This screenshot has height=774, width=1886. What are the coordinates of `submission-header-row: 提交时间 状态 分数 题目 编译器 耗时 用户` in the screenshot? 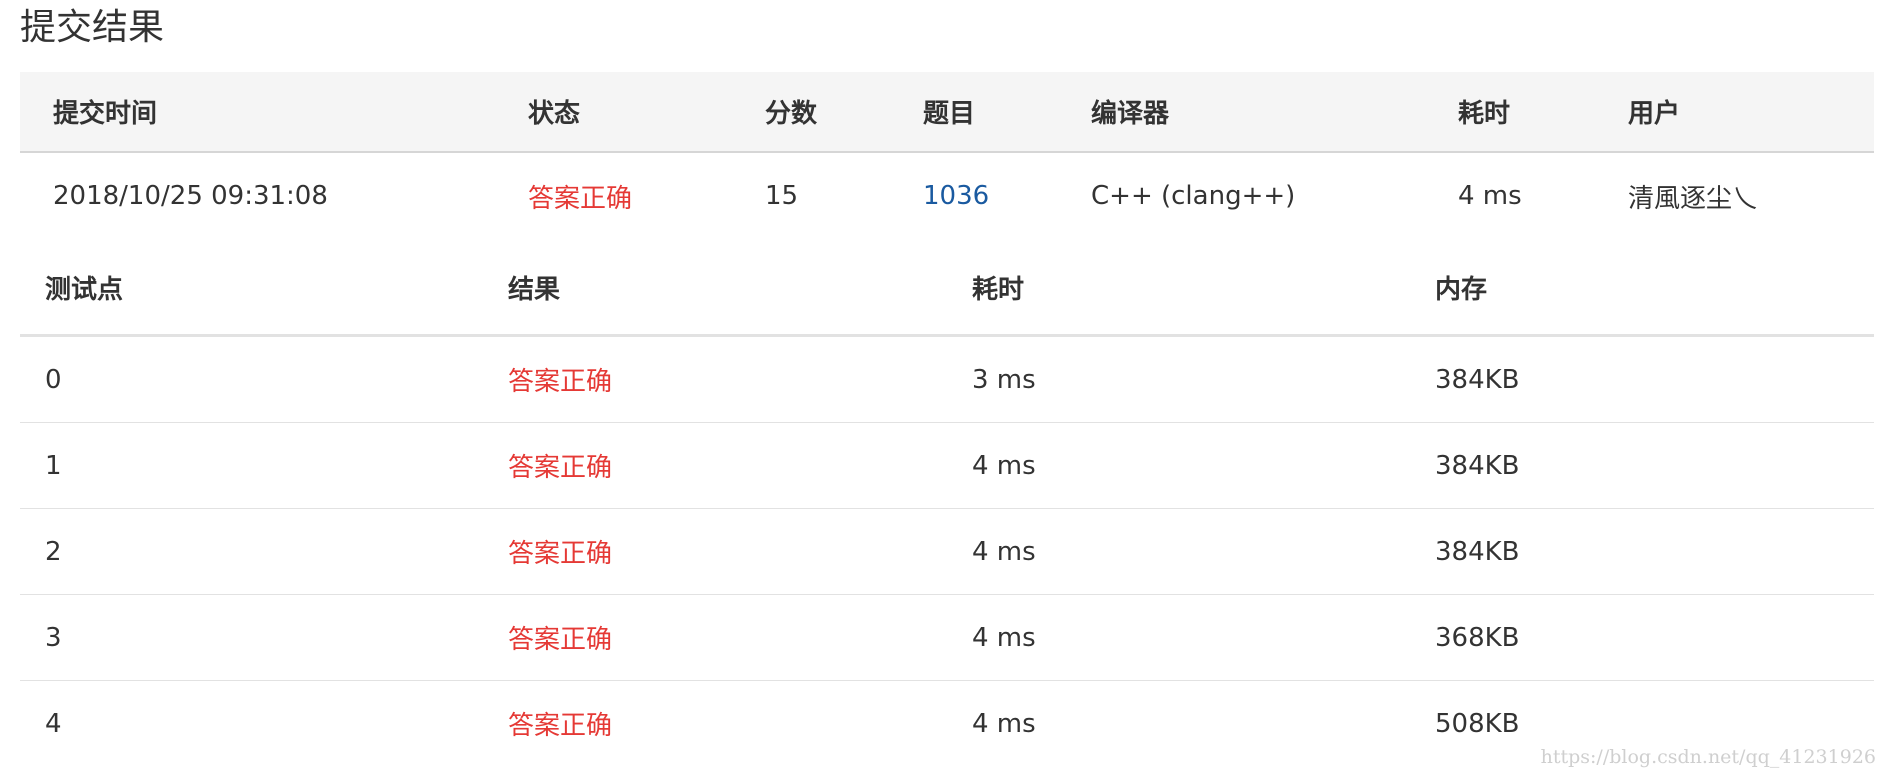 It's located at (947, 112).